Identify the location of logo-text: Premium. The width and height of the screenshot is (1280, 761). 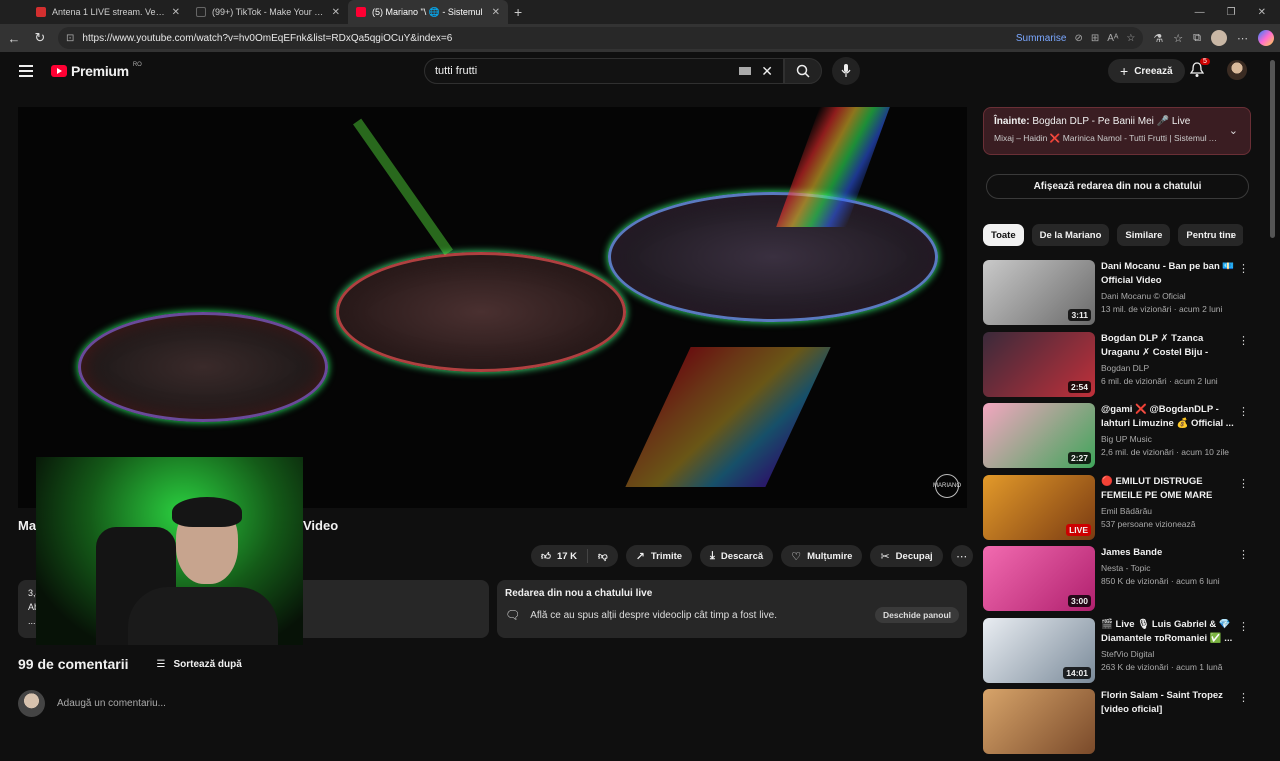
(100, 71).